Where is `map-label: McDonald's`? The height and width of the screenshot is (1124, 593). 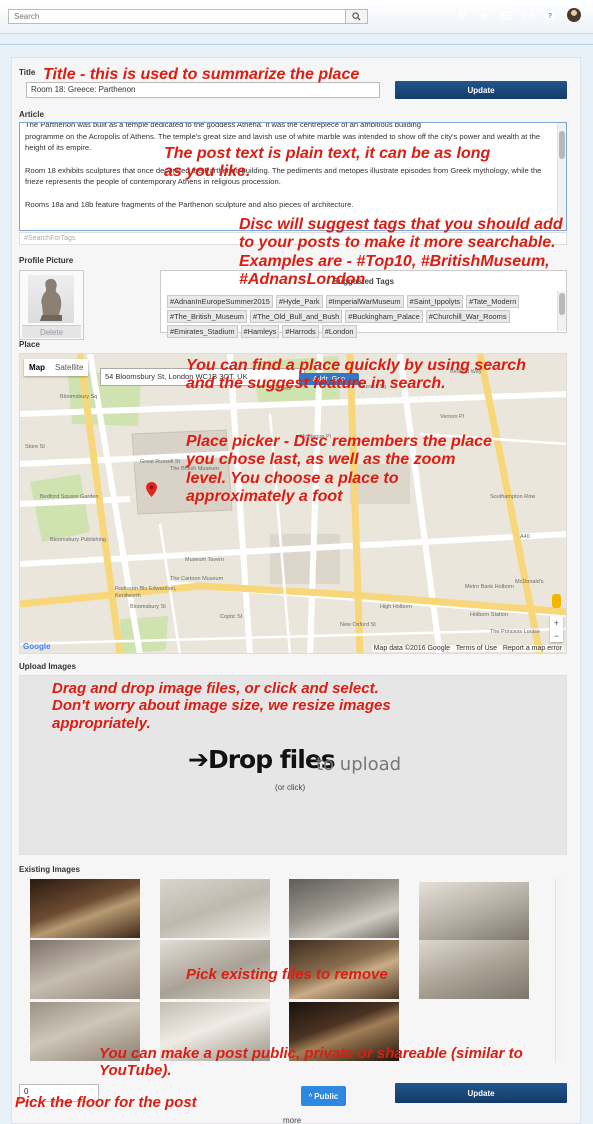
map-label: McDonald's is located at coordinates (529, 582).